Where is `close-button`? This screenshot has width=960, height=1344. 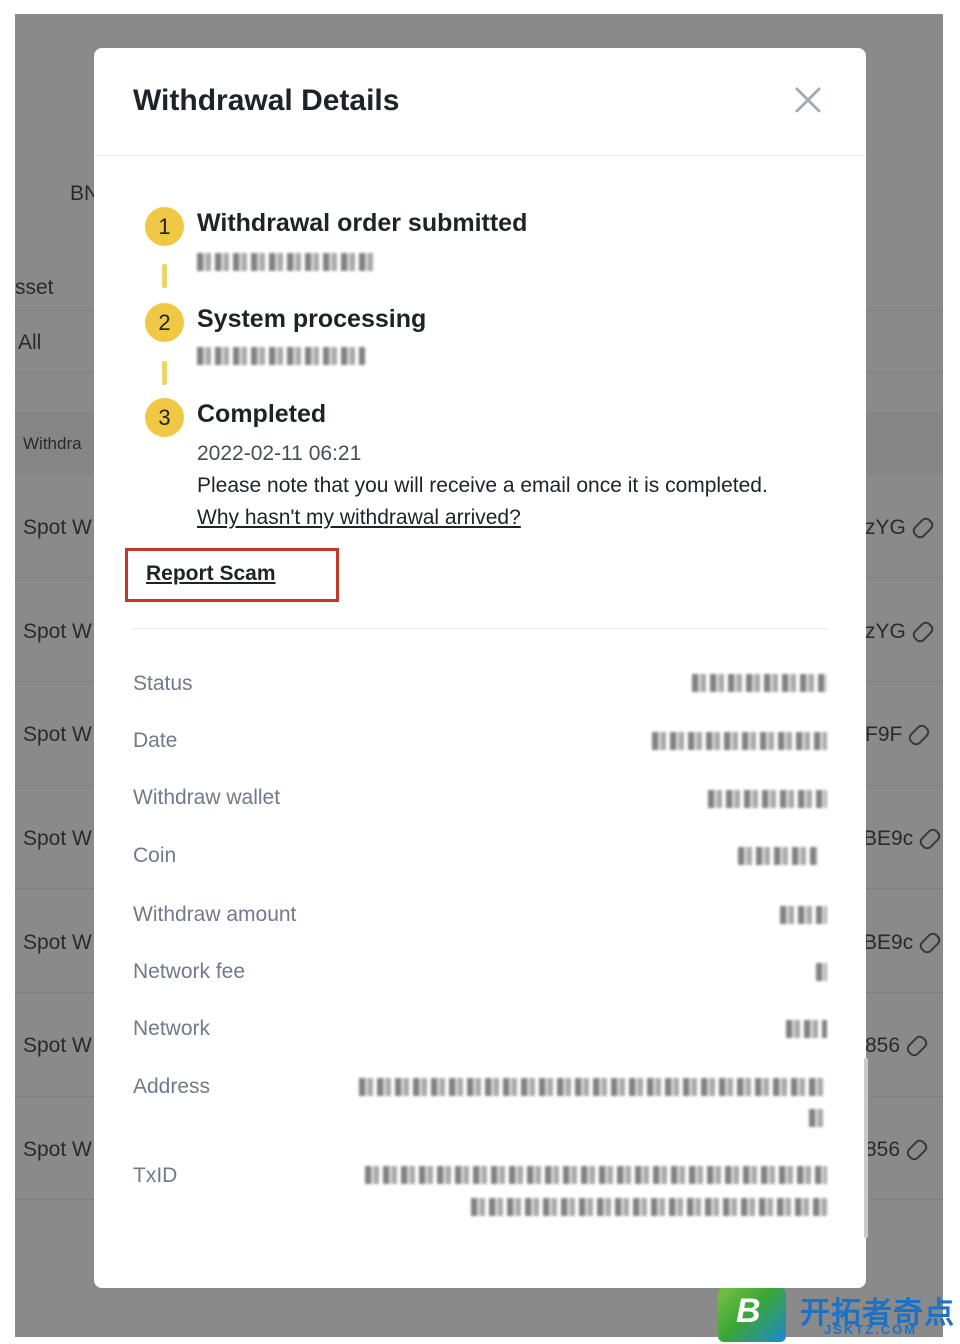
close-button is located at coordinates (808, 100).